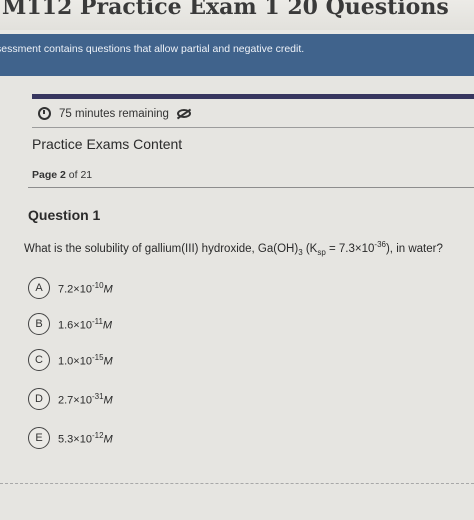 The image size is (474, 520). I want to click on answer-option-d: D 2.7×10-31M, so click(70, 399).